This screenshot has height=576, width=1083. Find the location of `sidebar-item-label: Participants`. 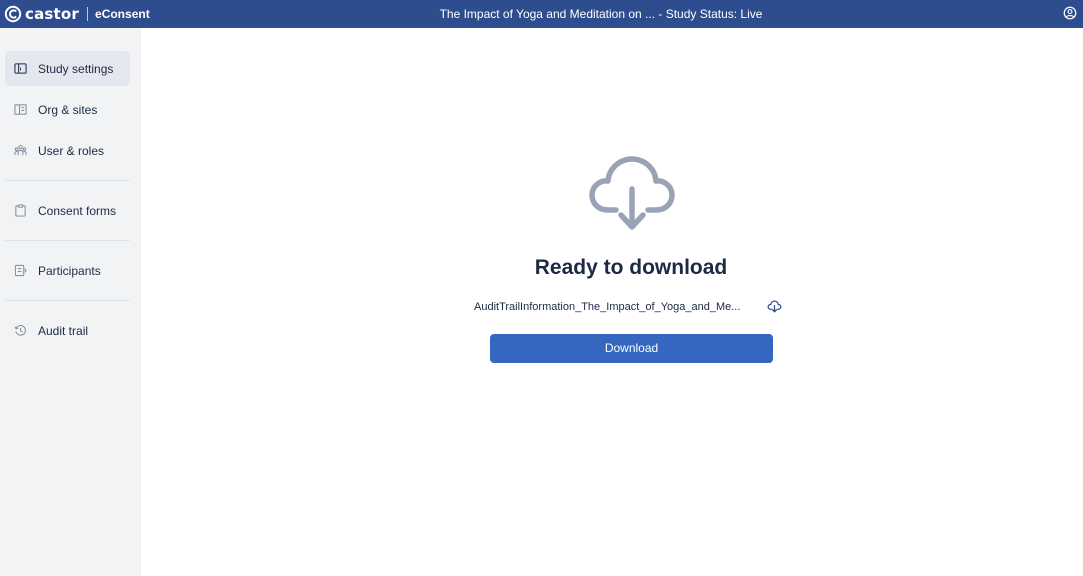

sidebar-item-label: Participants is located at coordinates (69, 270).